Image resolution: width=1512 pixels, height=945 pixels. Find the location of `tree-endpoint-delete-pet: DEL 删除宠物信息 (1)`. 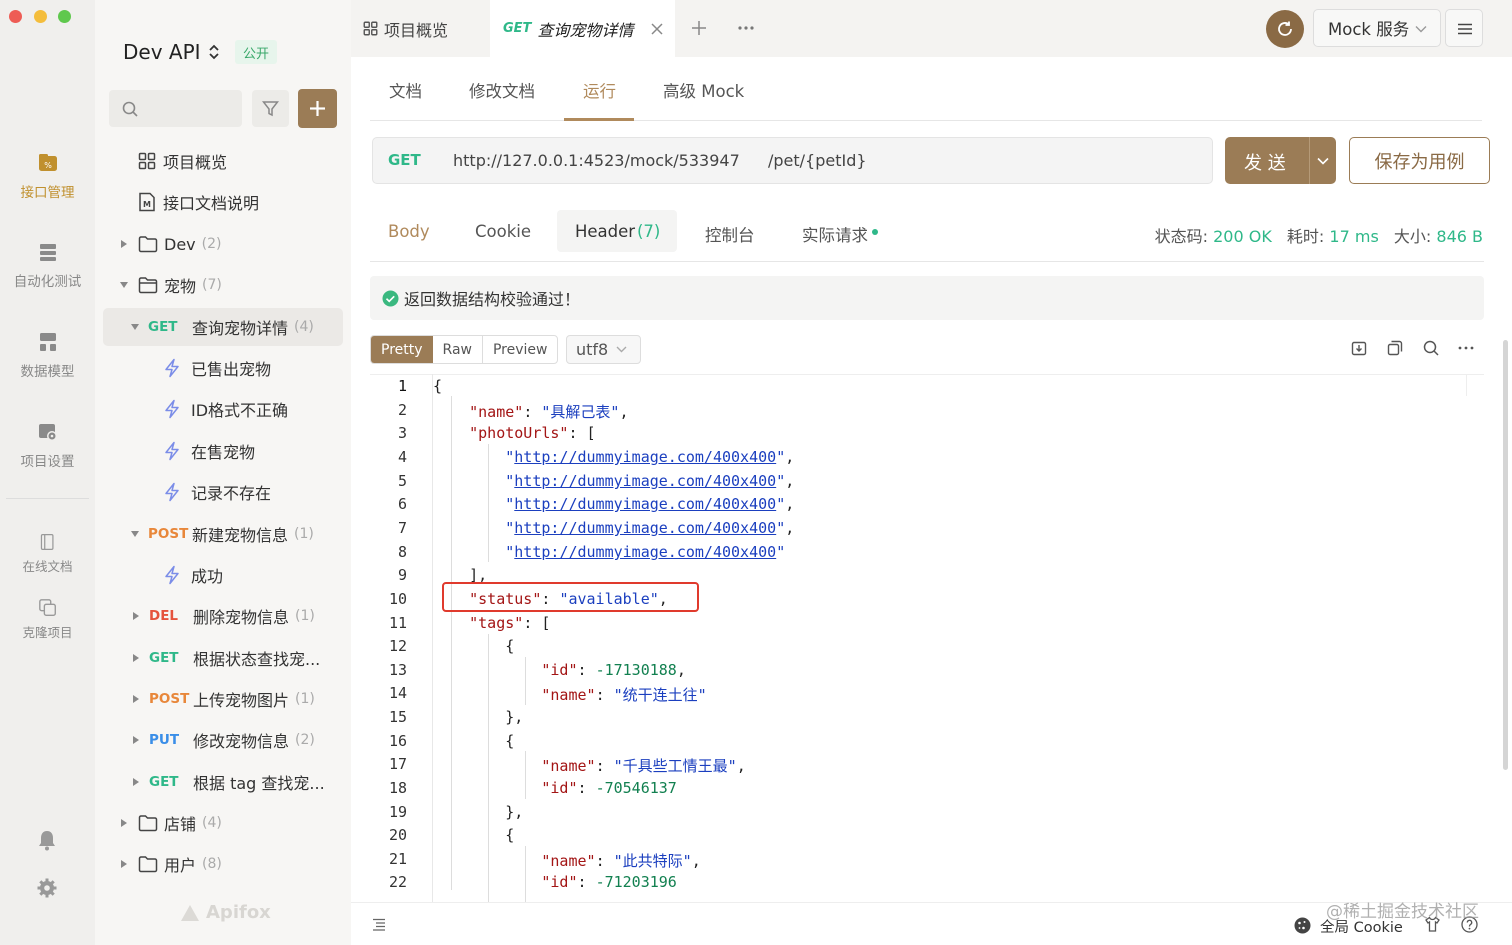

tree-endpoint-delete-pet: DEL 删除宠物信息 (1) is located at coordinates (223, 616).